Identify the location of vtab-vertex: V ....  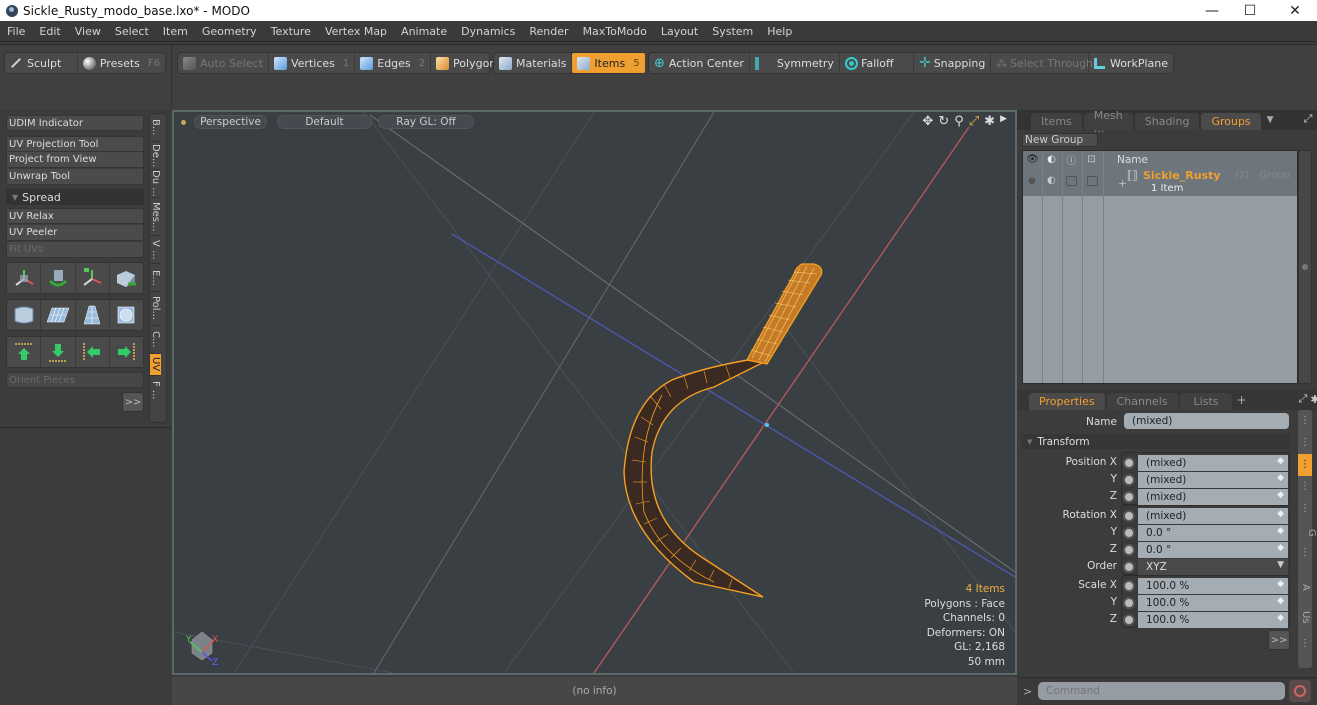
(155, 250).